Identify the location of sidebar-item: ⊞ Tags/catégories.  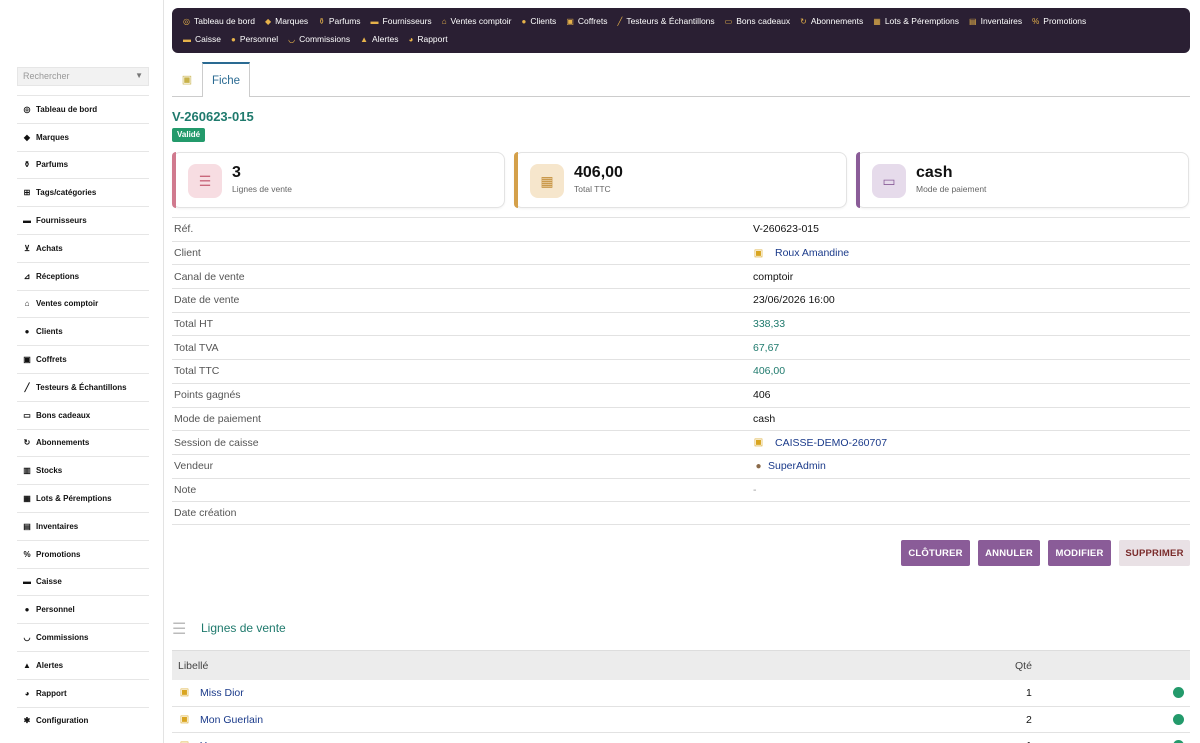
(83, 192).